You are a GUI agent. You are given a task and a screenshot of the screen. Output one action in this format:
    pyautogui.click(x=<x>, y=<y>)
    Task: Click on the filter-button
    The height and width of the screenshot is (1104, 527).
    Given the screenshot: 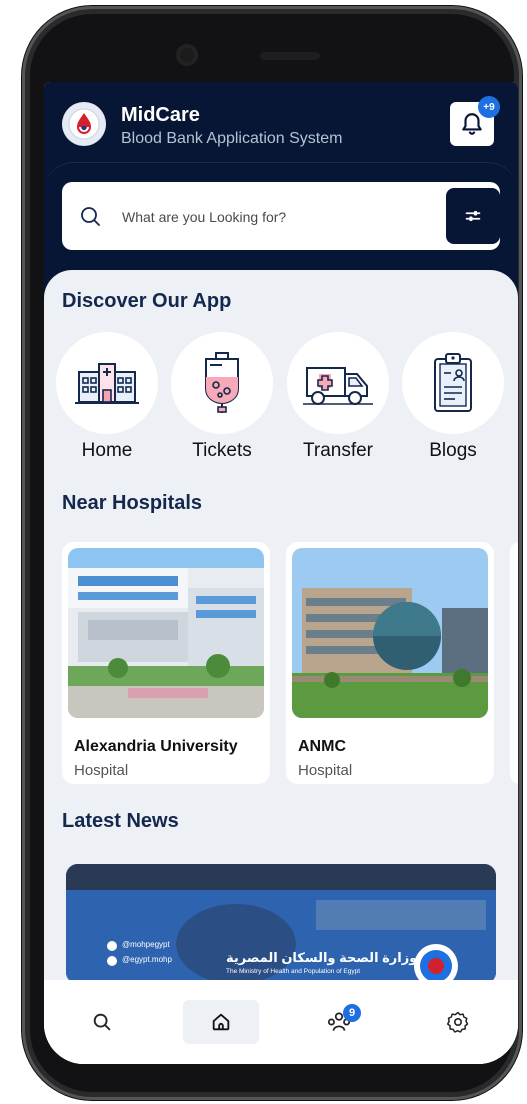 What is the action you would take?
    pyautogui.click(x=473, y=216)
    